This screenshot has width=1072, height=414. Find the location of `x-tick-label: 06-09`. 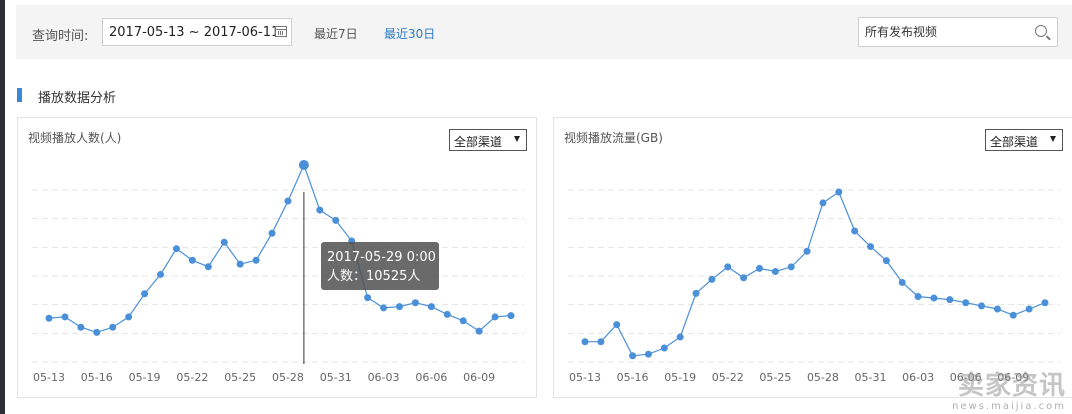

x-tick-label: 06-09 is located at coordinates (479, 377).